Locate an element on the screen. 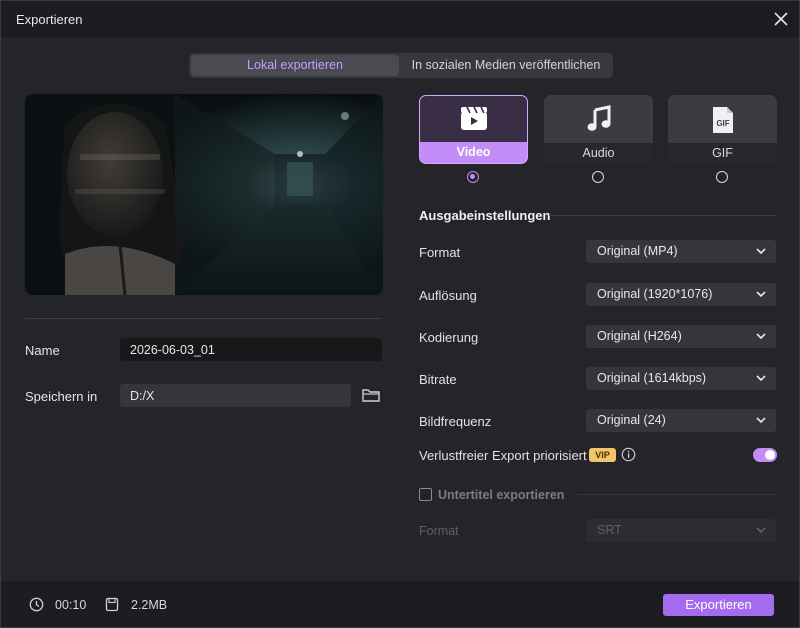  subtitle-format-select: SRT is located at coordinates (681, 530).